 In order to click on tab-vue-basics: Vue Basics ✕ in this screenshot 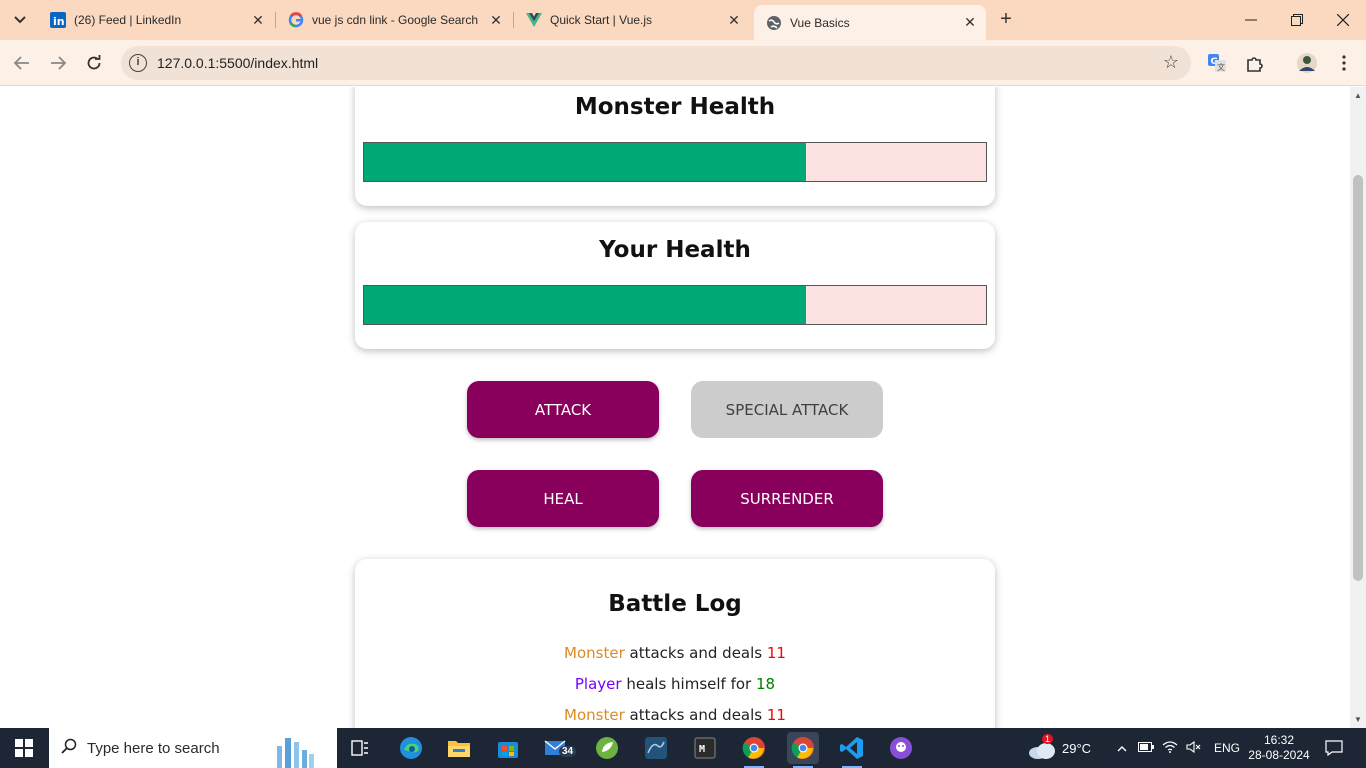, I will do `click(870, 22)`.